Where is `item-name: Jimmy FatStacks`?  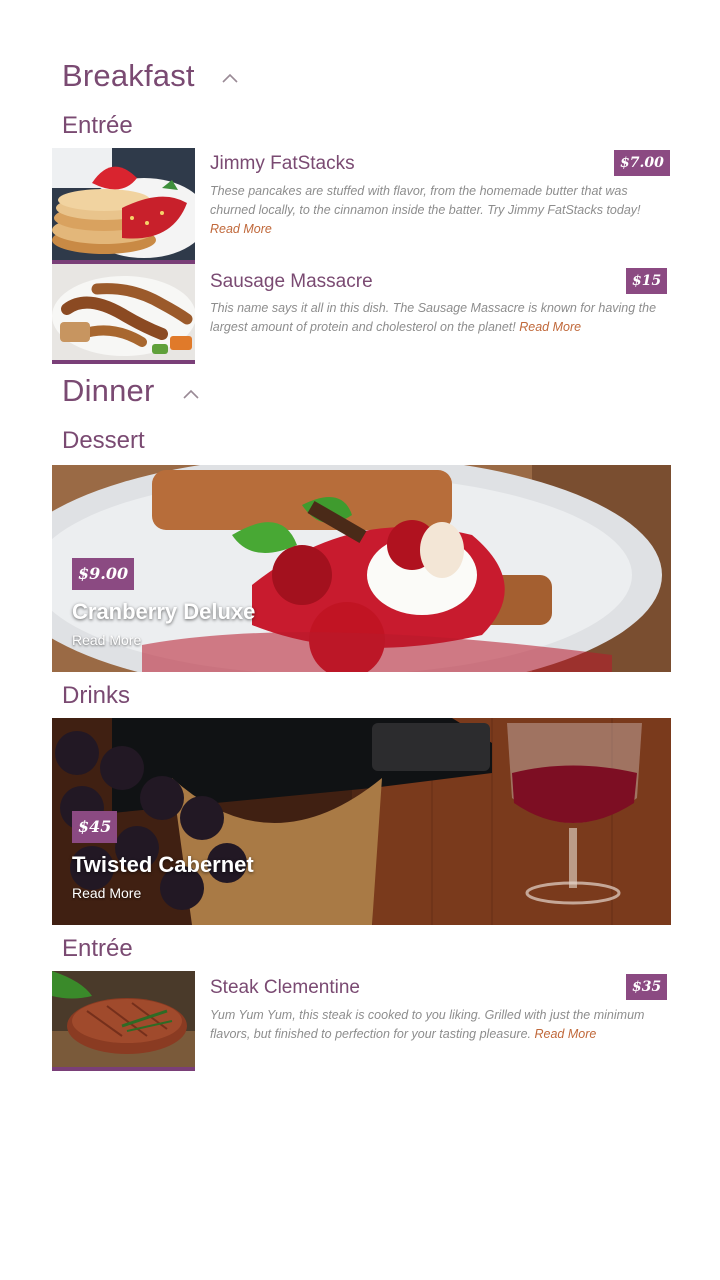
item-name: Jimmy FatStacks is located at coordinates (282, 164).